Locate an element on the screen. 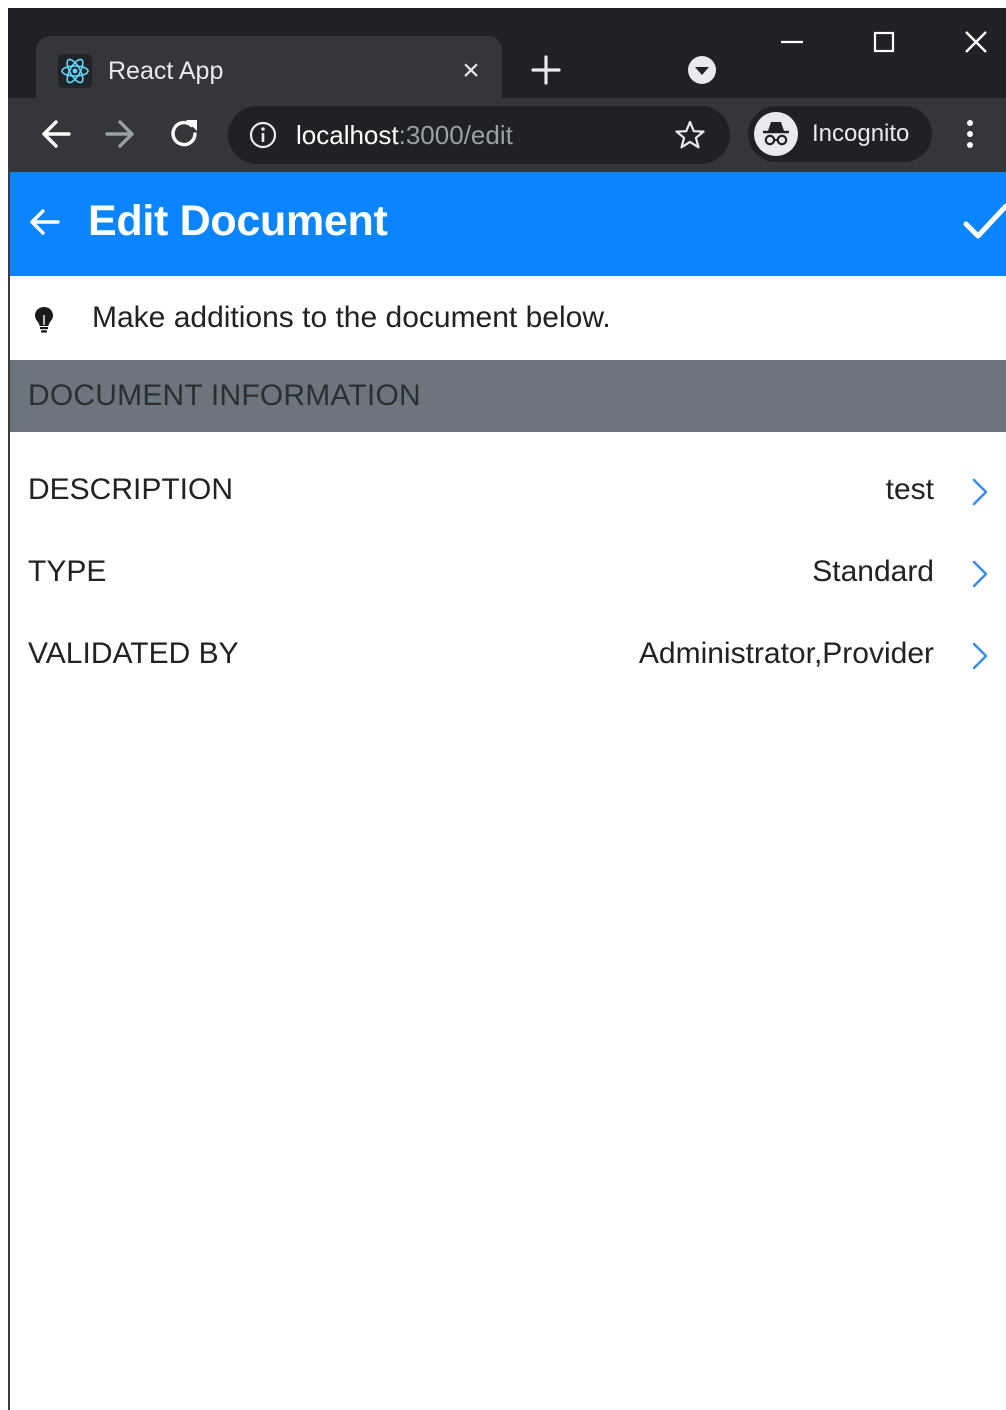 This screenshot has width=1006, height=1410. browser-tab: React App × is located at coordinates (269, 71).